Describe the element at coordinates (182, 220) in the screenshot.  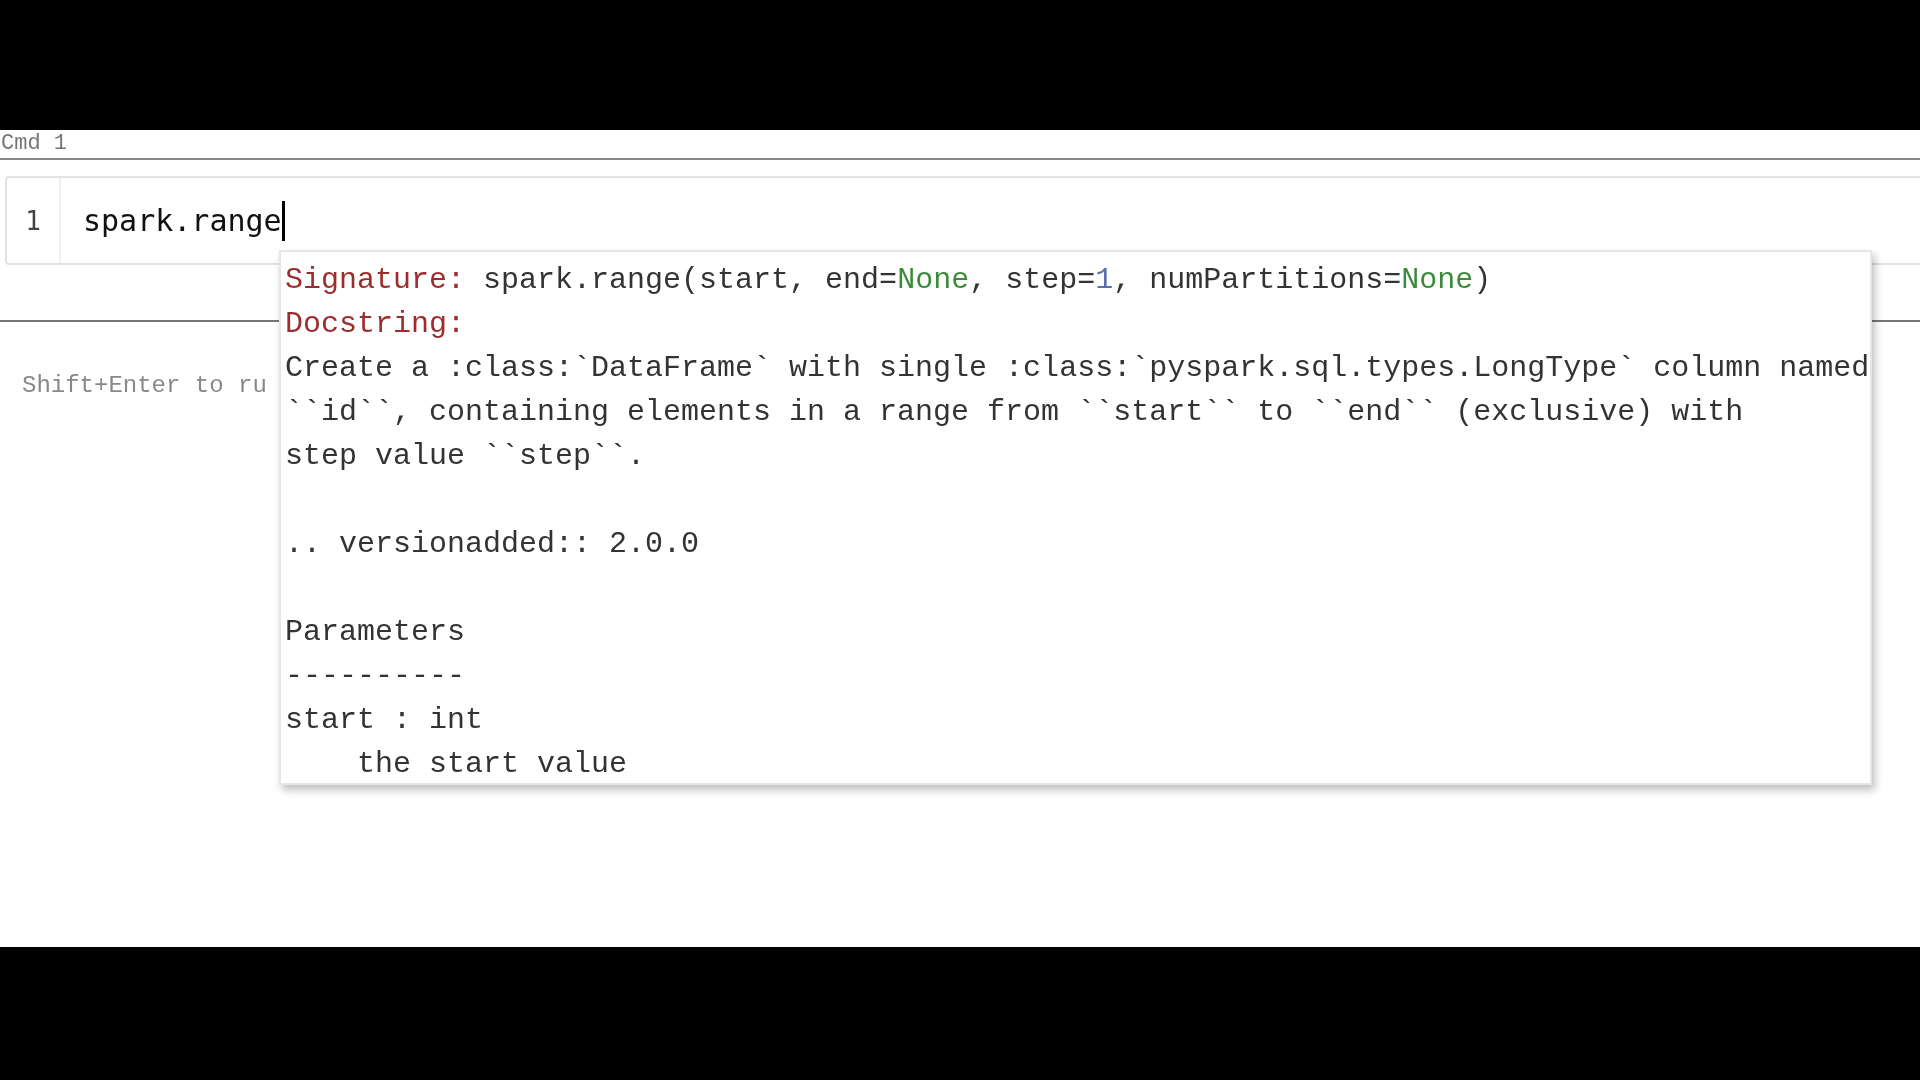
I see `code-line: spark.range` at that location.